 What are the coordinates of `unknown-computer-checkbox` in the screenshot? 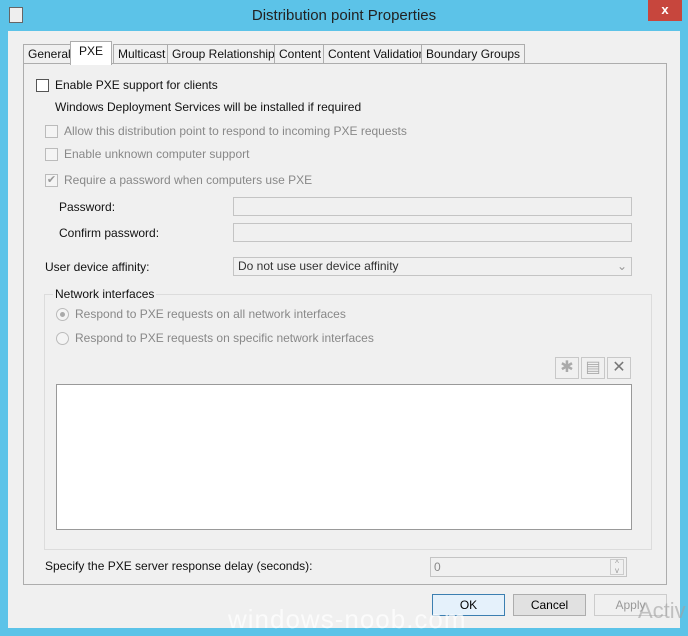 It's located at (51, 154).